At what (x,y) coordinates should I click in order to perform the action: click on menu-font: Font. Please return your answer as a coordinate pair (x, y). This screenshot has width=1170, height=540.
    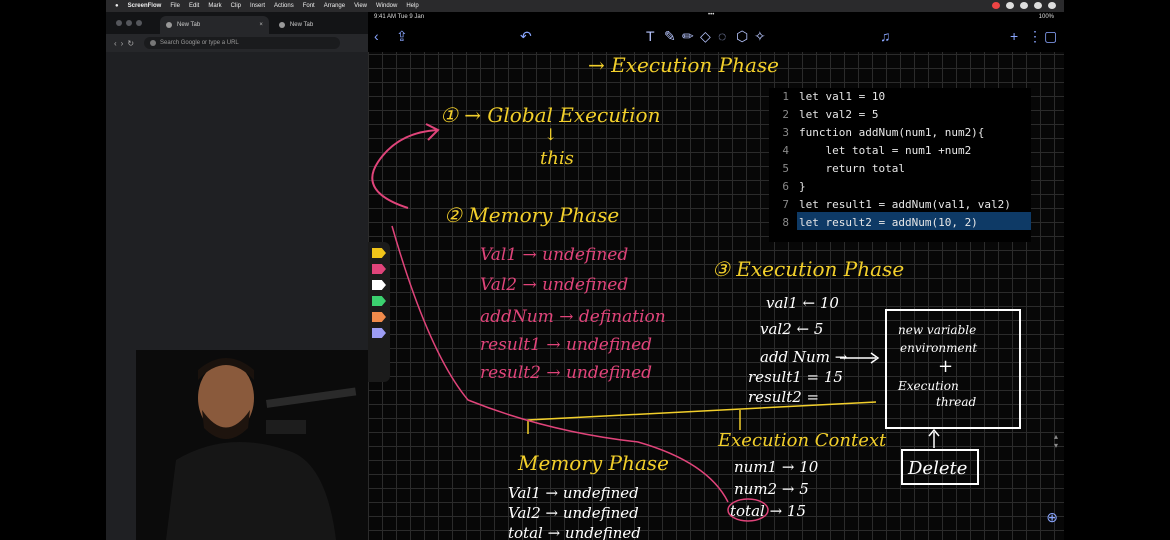
    Looking at the image, I should click on (309, 6).